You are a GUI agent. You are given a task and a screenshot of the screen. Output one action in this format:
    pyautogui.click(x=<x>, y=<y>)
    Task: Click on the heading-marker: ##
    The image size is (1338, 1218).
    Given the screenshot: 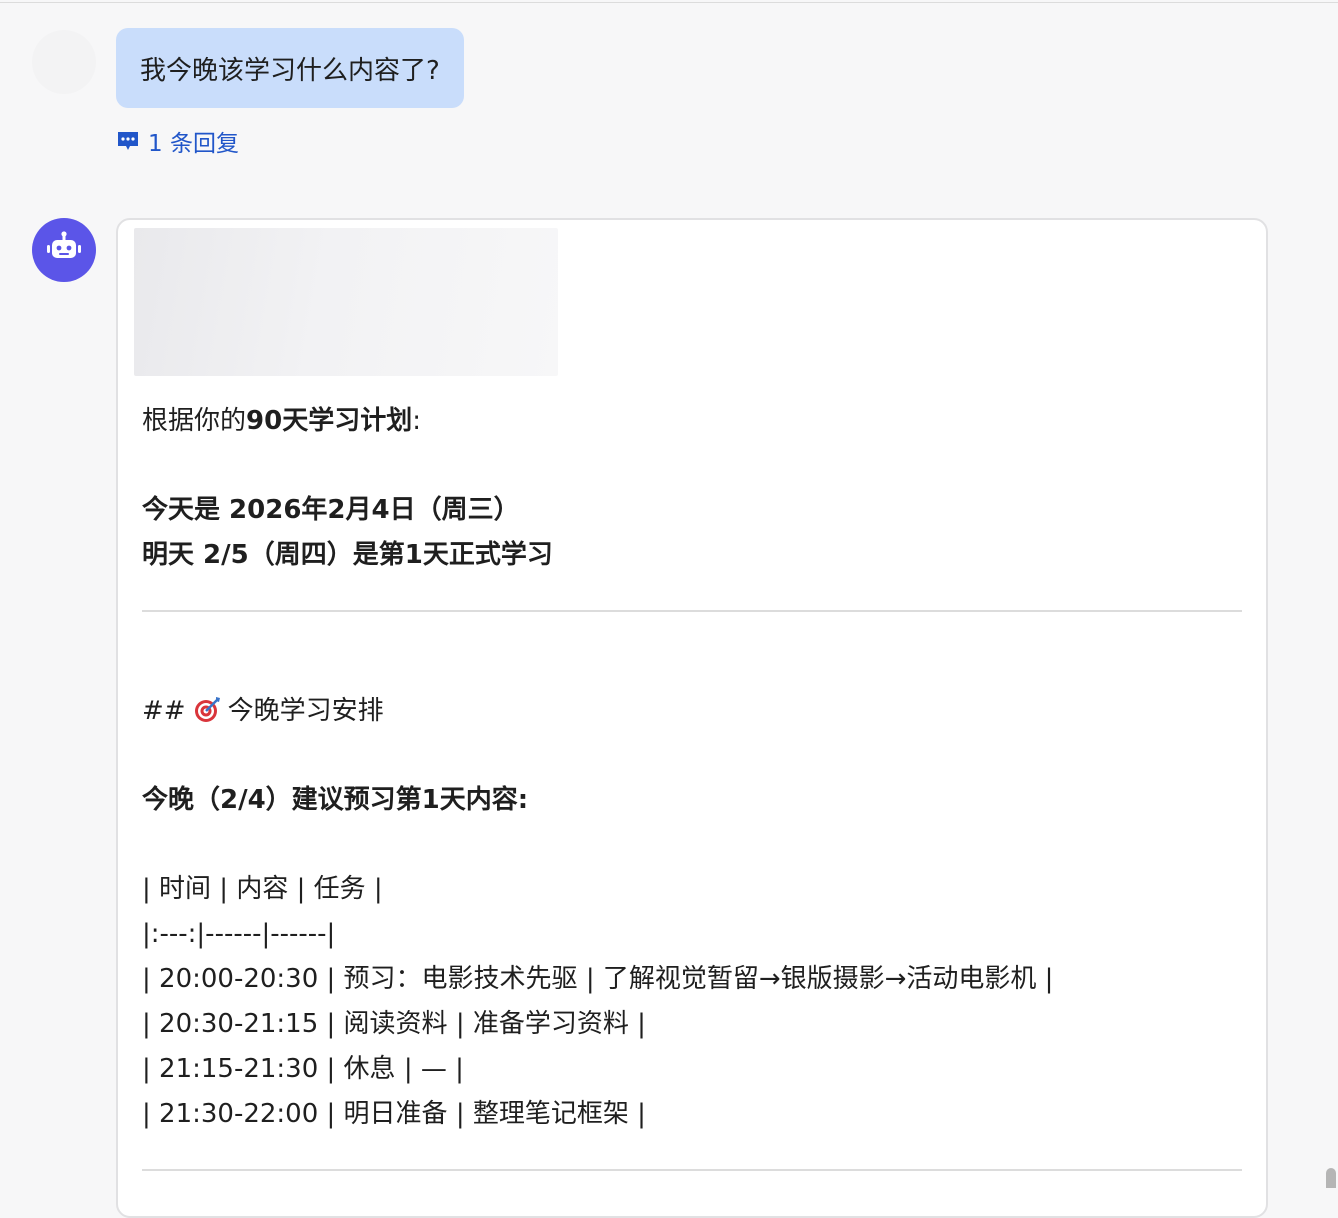 What is the action you would take?
    pyautogui.click(x=164, y=711)
    